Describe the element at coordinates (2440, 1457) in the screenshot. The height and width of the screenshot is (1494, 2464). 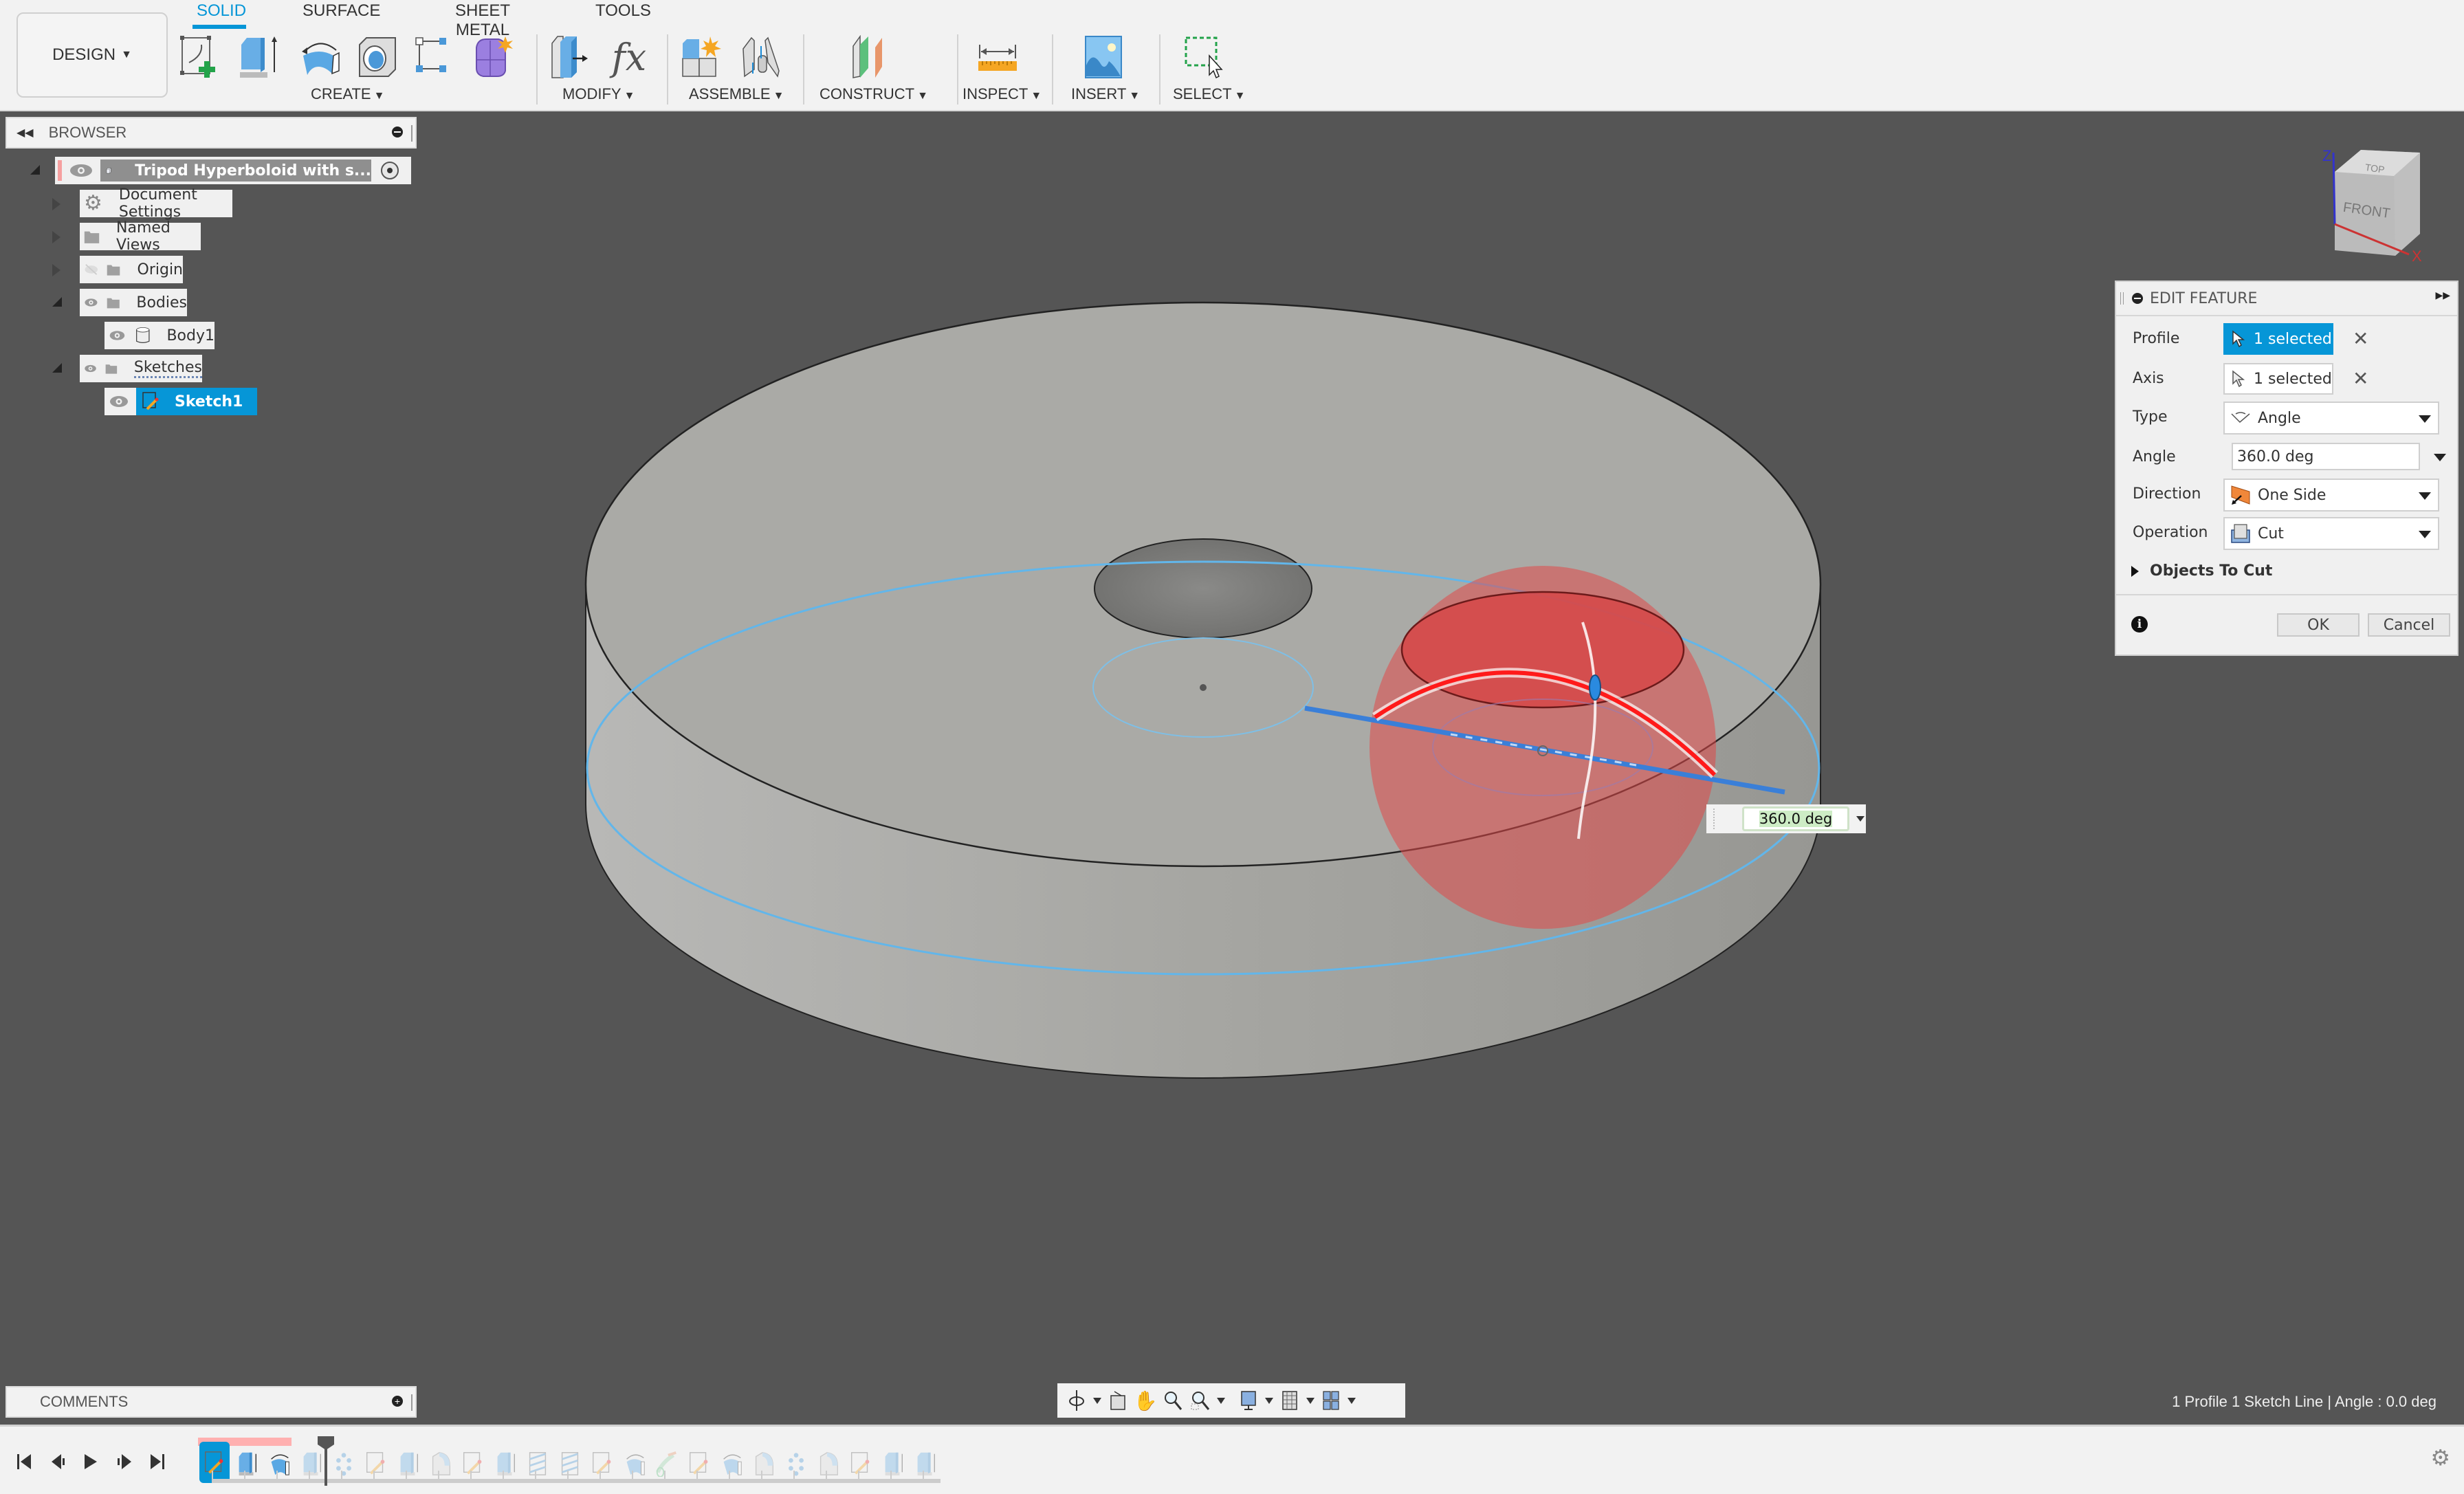
I see `timeline-settings-button: ⚙` at that location.